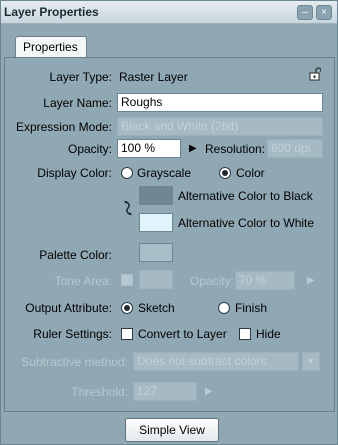  I want to click on layer-name-input: Roughs, so click(220, 102).